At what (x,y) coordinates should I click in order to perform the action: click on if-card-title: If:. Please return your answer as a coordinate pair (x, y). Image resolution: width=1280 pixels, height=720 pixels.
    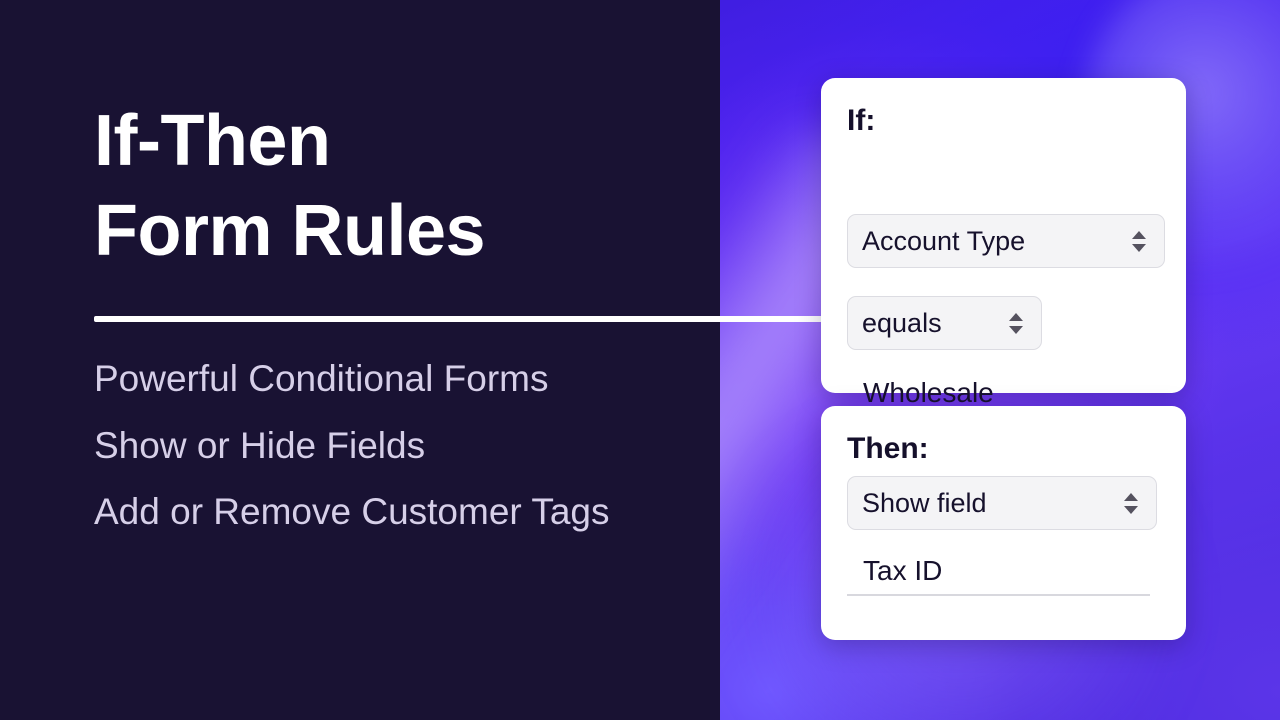
    Looking at the image, I should click on (861, 120).